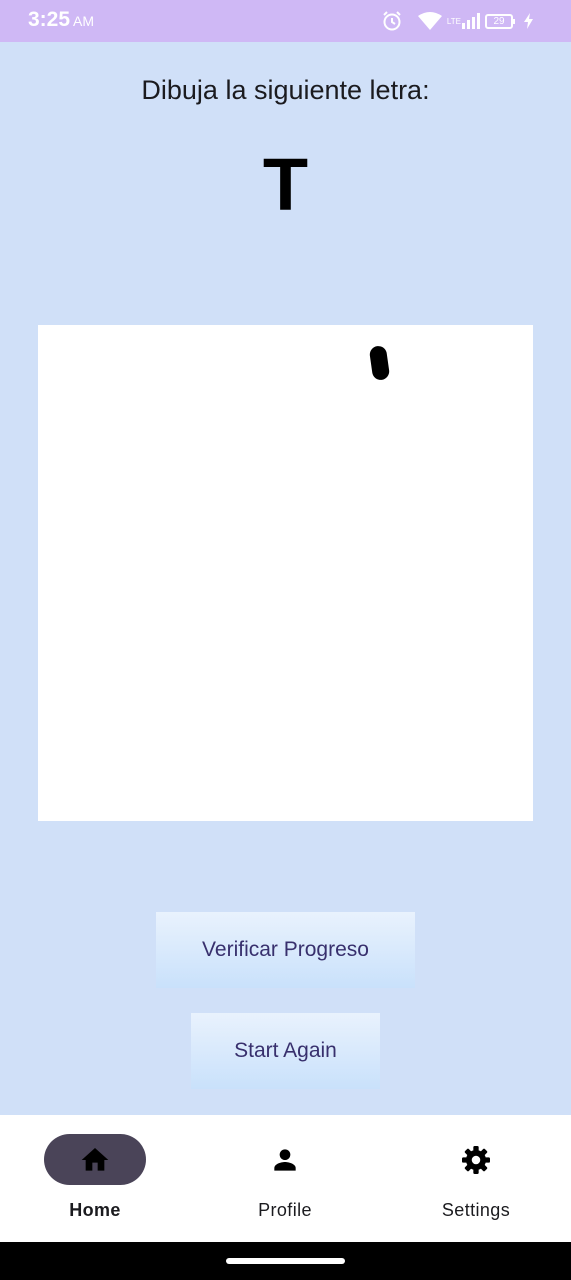 This screenshot has width=571, height=1280. I want to click on clock-time: 3:25, so click(49, 19).